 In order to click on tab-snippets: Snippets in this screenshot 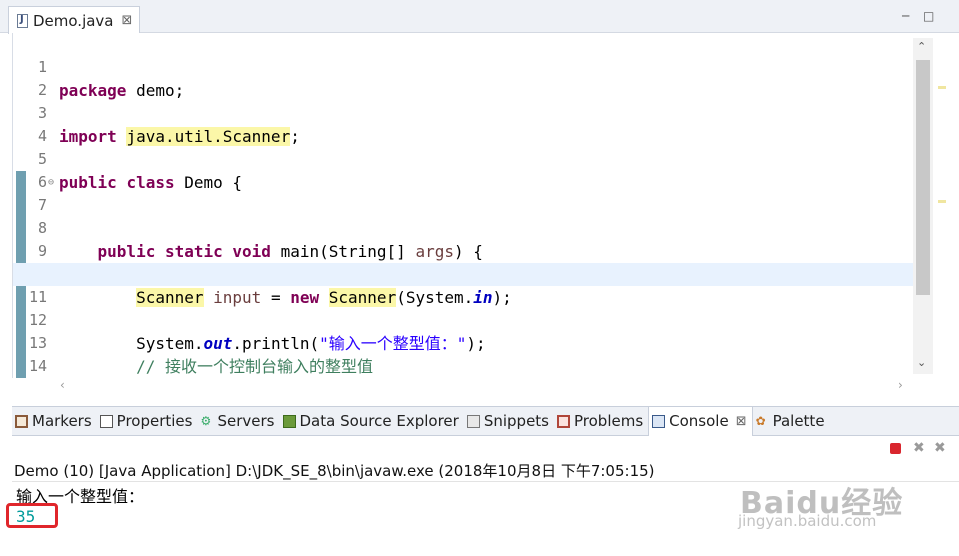, I will do `click(509, 421)`.